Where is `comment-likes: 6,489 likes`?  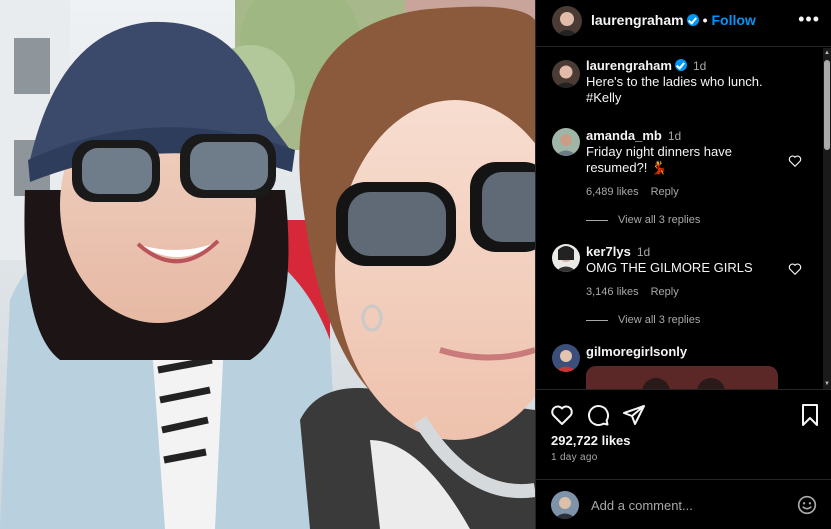
comment-likes: 6,489 likes is located at coordinates (612, 192).